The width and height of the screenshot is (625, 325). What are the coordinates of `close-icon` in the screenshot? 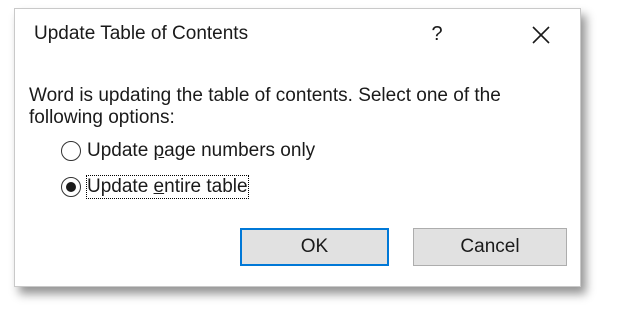 It's located at (541, 35).